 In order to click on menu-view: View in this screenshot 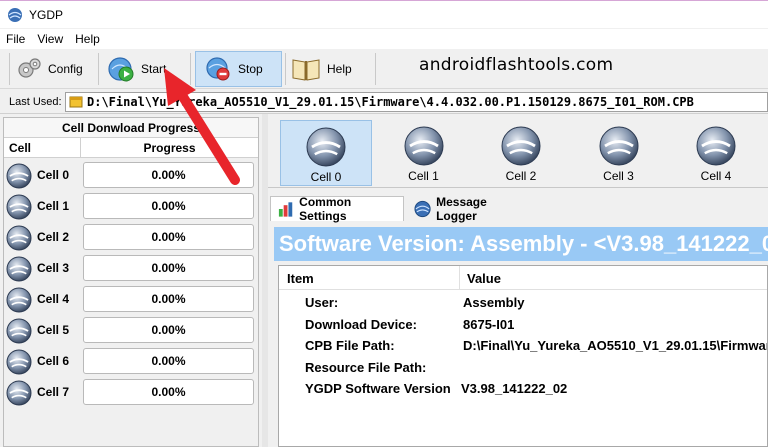, I will do `click(50, 39)`.